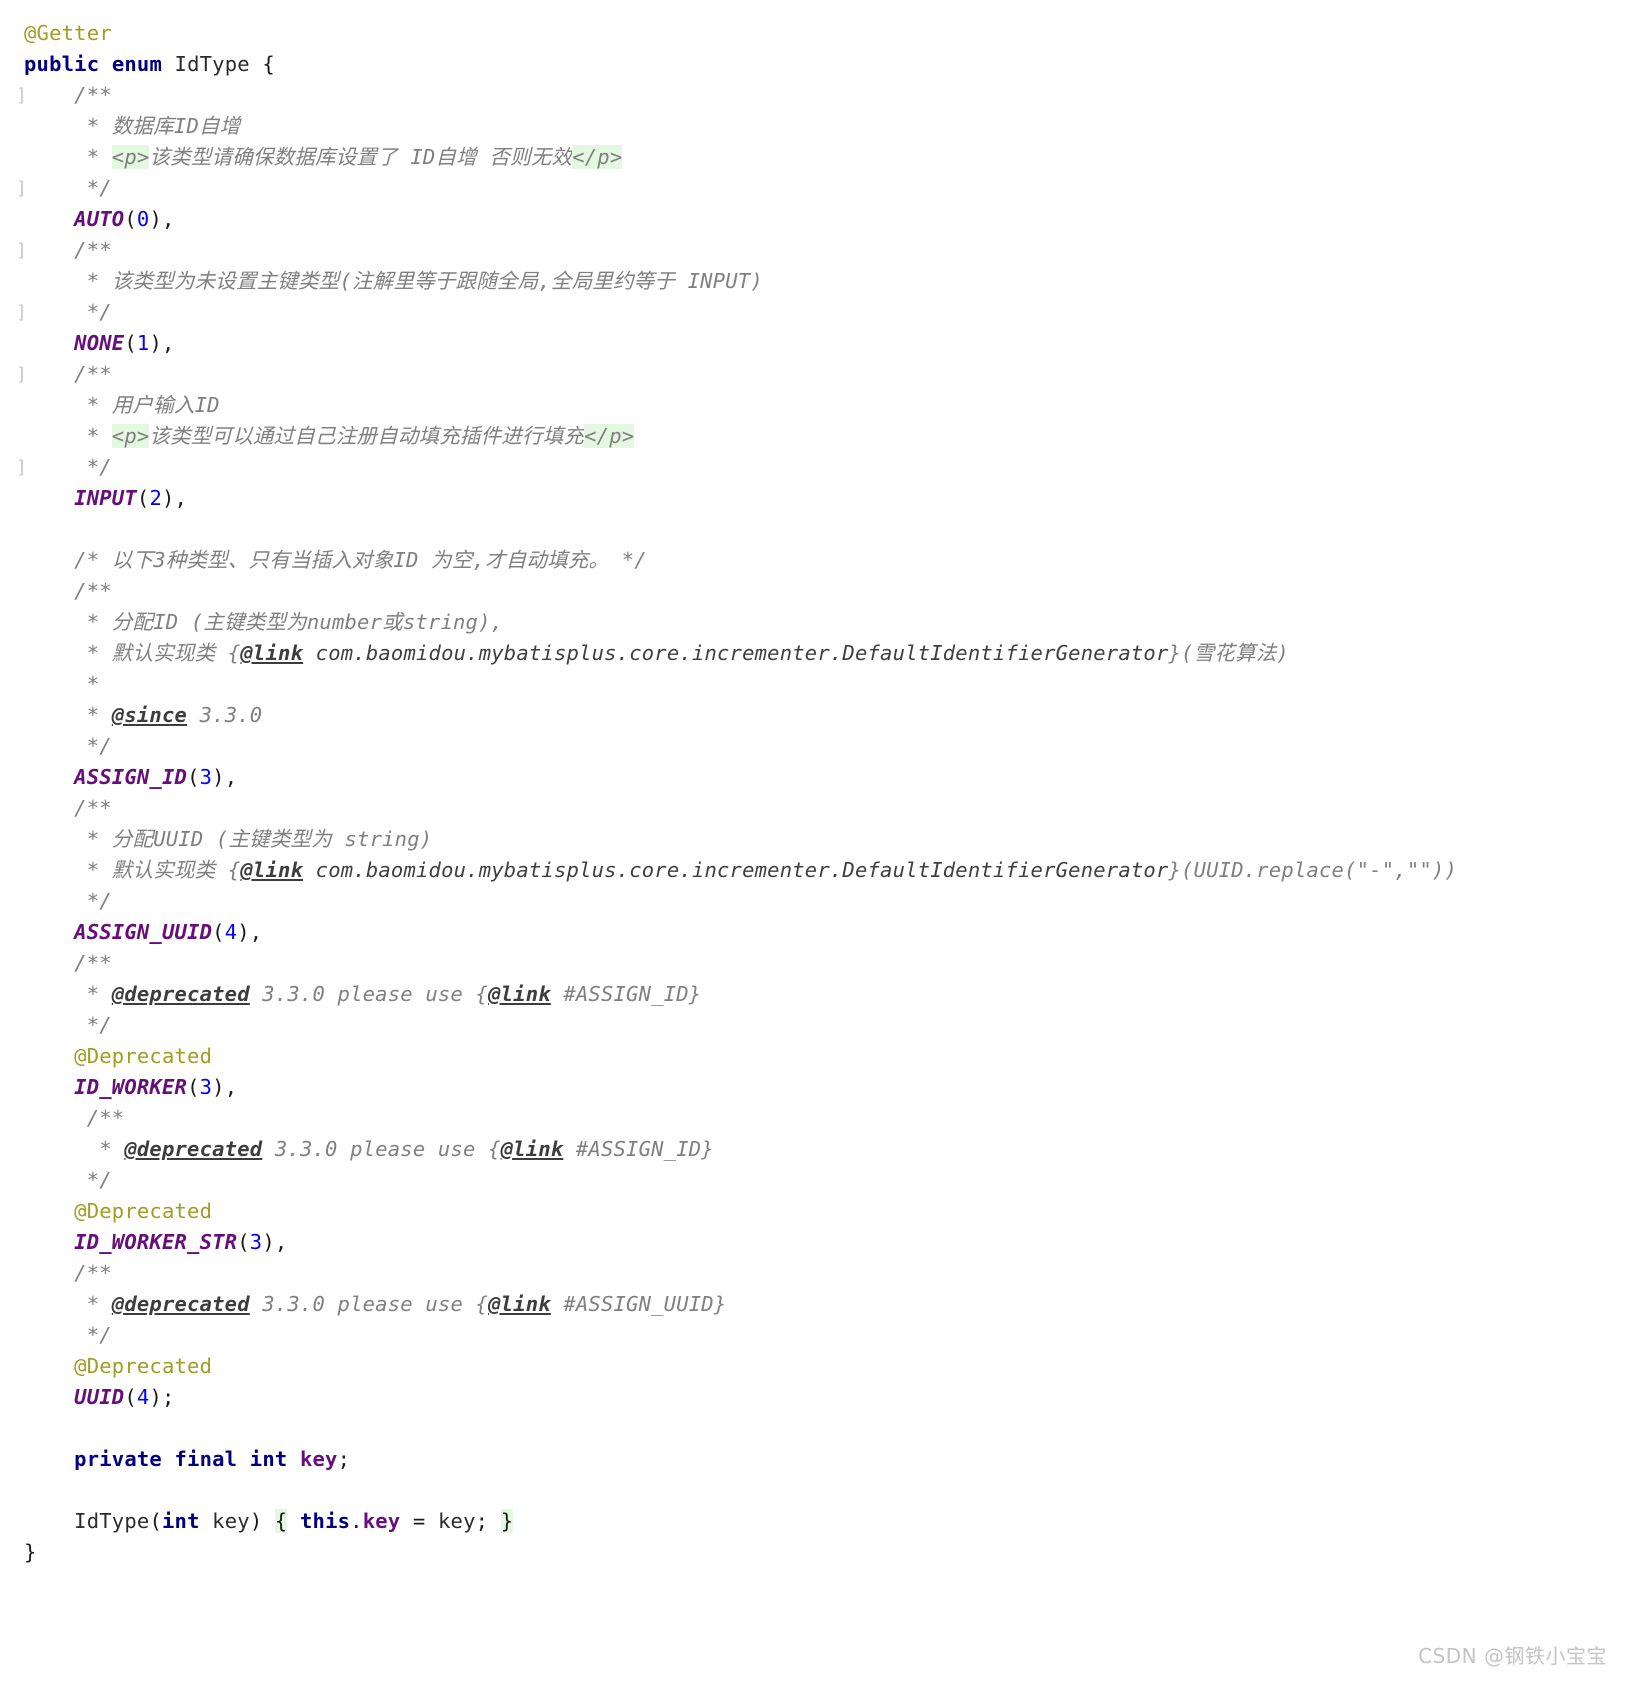  I want to click on code-line: public enum IdType {, so click(816, 64).